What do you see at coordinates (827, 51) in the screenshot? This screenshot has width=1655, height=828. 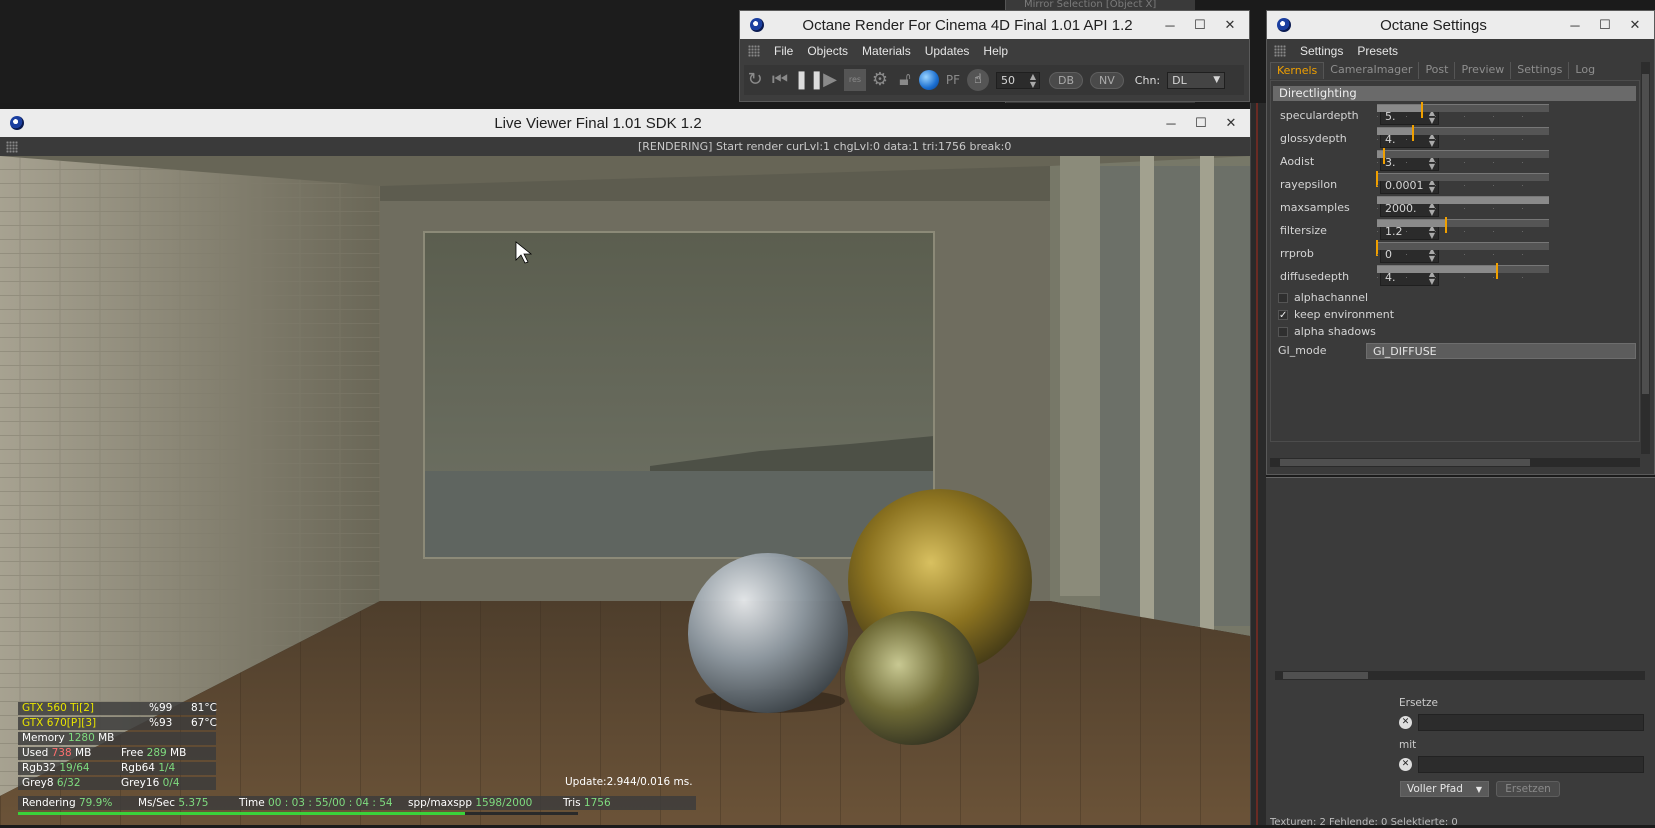 I see `menu-objects: Objects` at bounding box center [827, 51].